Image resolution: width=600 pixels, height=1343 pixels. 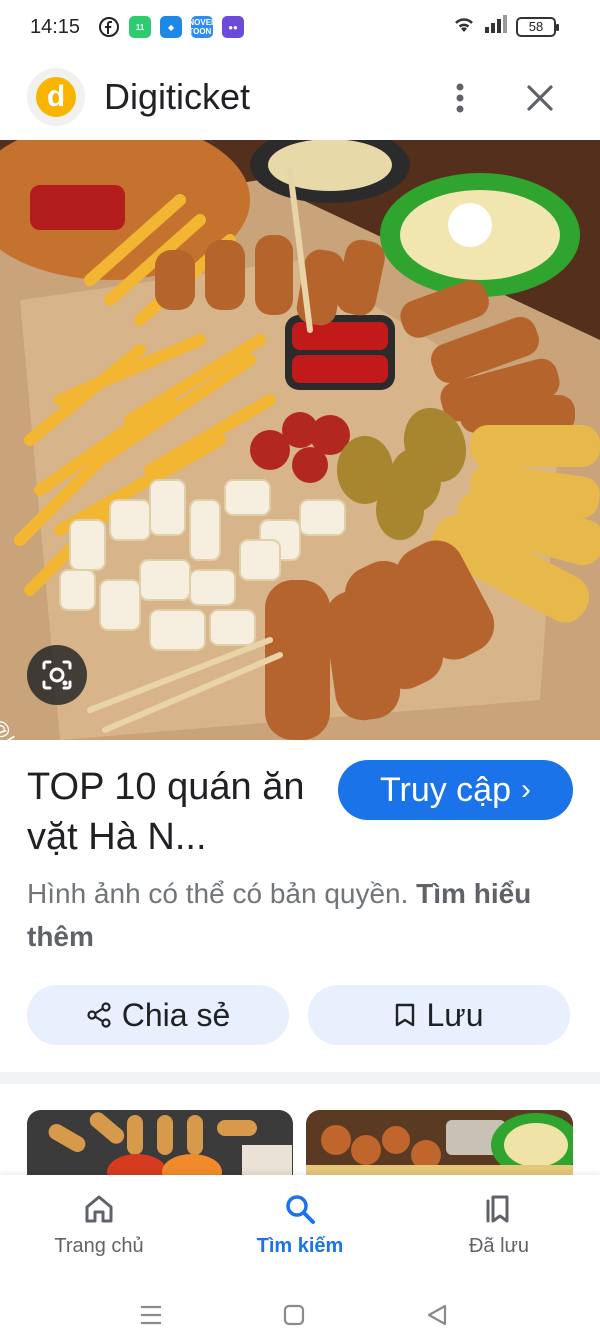 I want to click on save-button: Lưu, so click(x=439, y=1015).